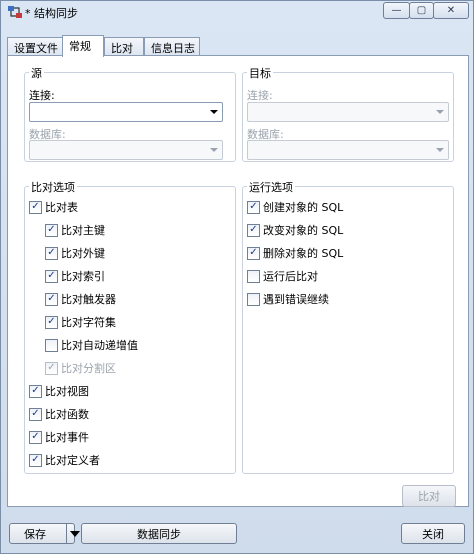 Image resolution: width=474 pixels, height=554 pixels. I want to click on compare_options-checkbox-label: 比对外键, so click(83, 253).